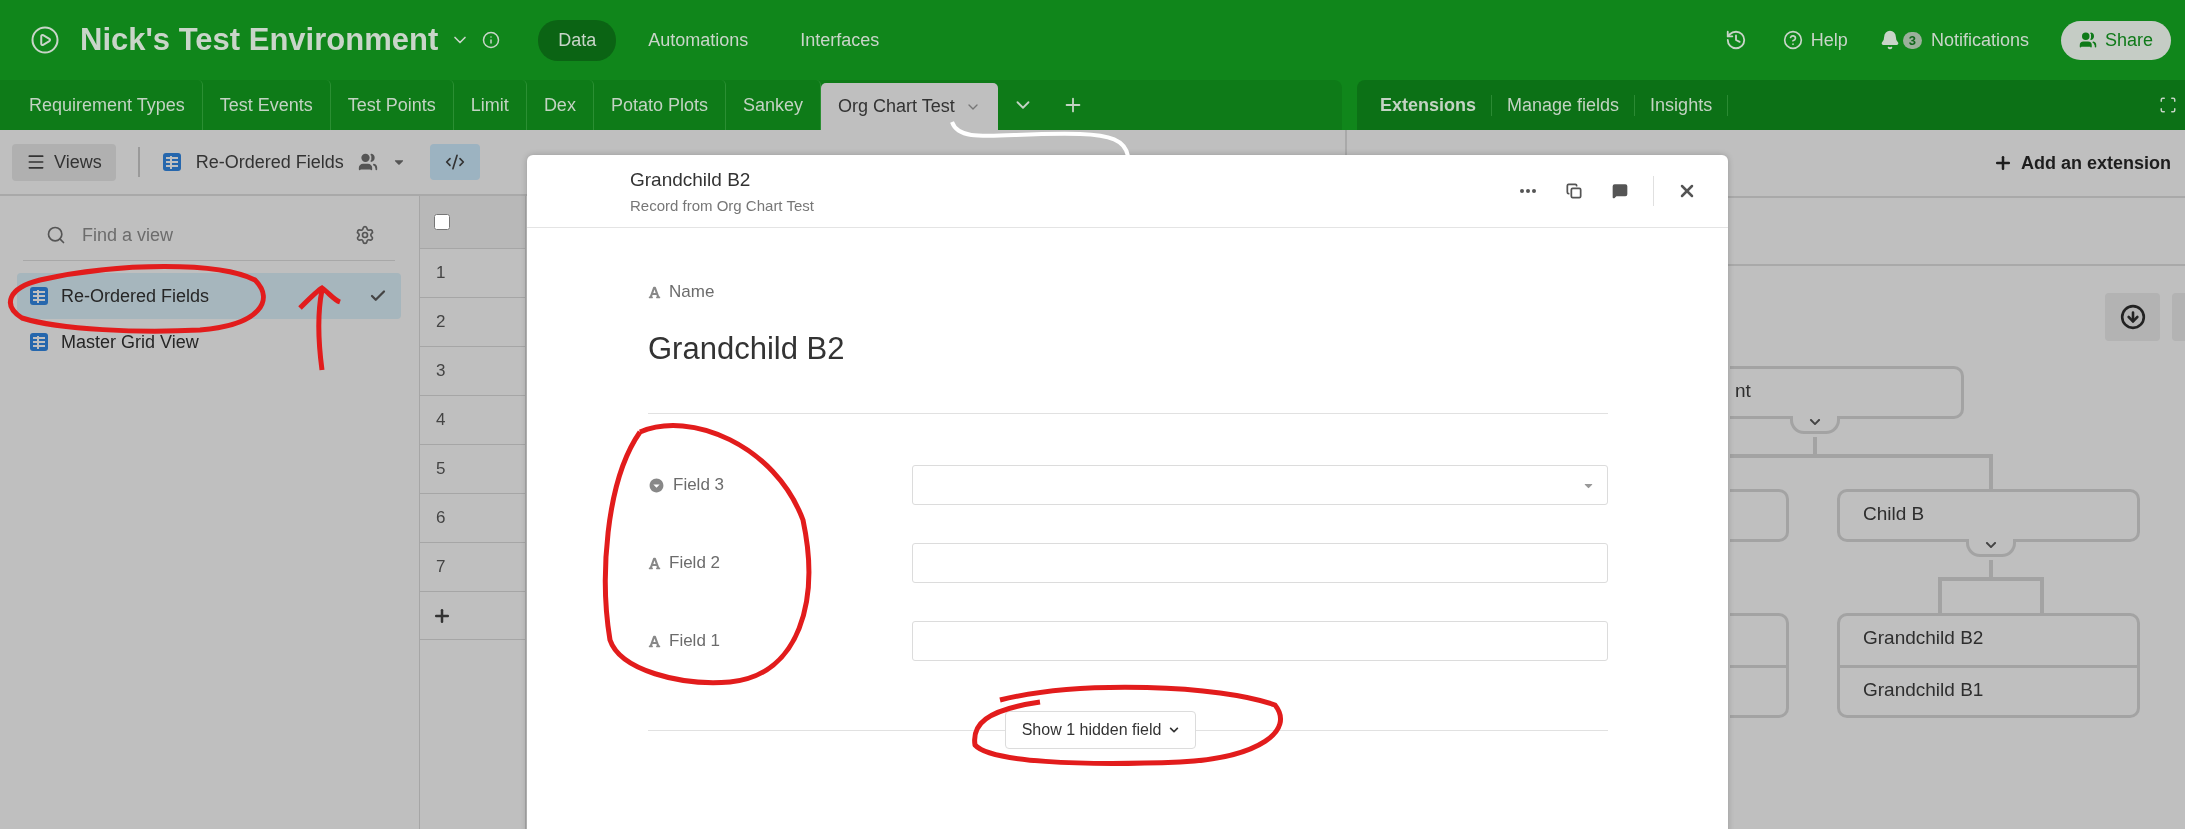  What do you see at coordinates (1792, 40) in the screenshot?
I see `help-icon` at bounding box center [1792, 40].